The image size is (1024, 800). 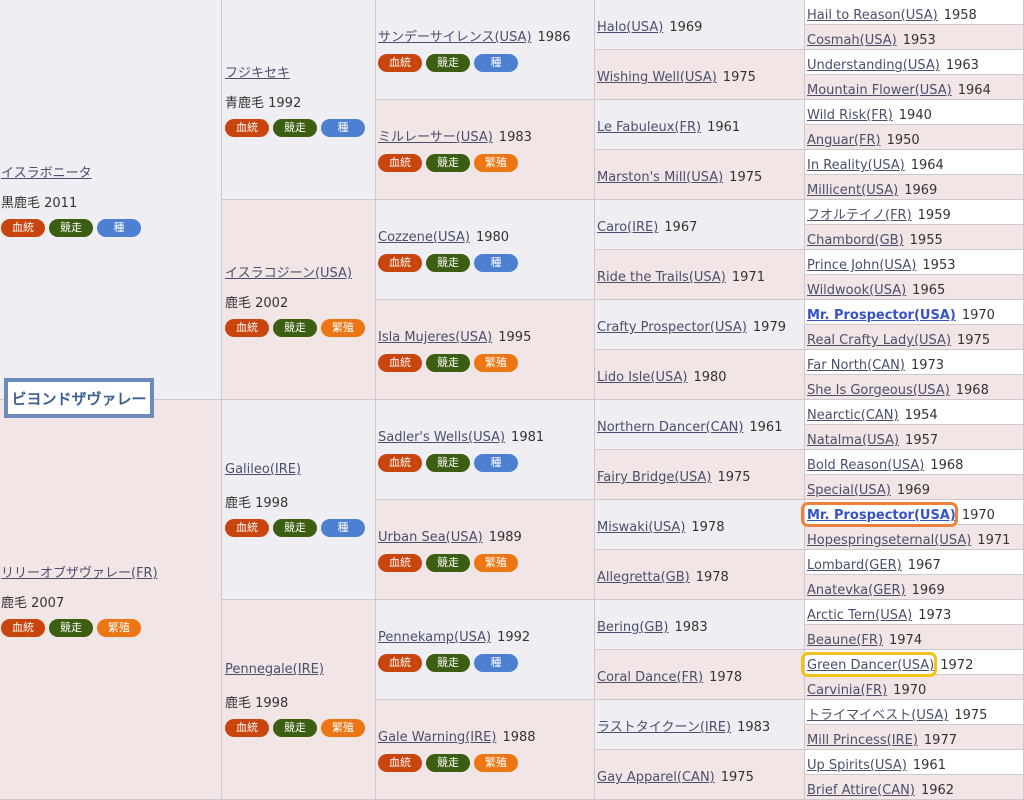 What do you see at coordinates (642, 377) in the screenshot?
I see `horse-name-link: Lido Isle(USA)` at bounding box center [642, 377].